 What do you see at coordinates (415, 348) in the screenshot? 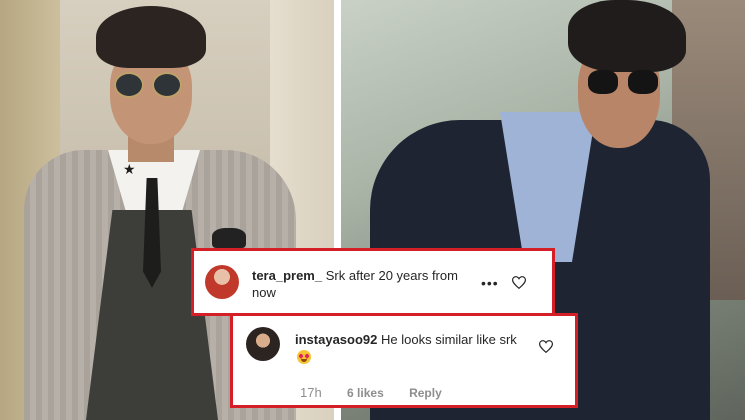
I see `comment-body: instayasoo92 He looks similar like srk` at bounding box center [415, 348].